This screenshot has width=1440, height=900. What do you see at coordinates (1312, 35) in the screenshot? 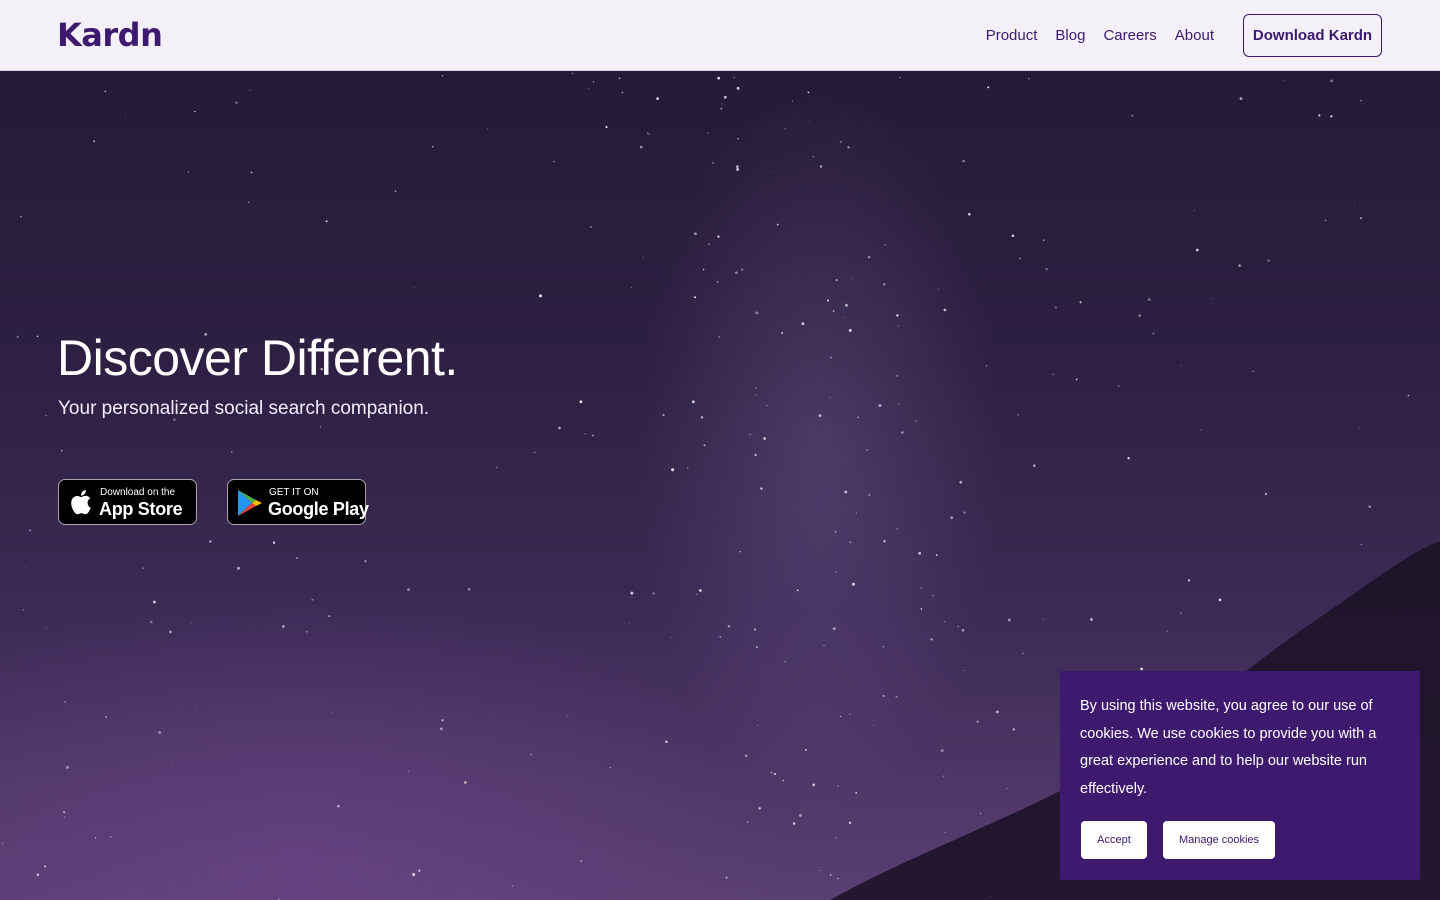
I see `download-kardn-button: Download Kardn` at bounding box center [1312, 35].